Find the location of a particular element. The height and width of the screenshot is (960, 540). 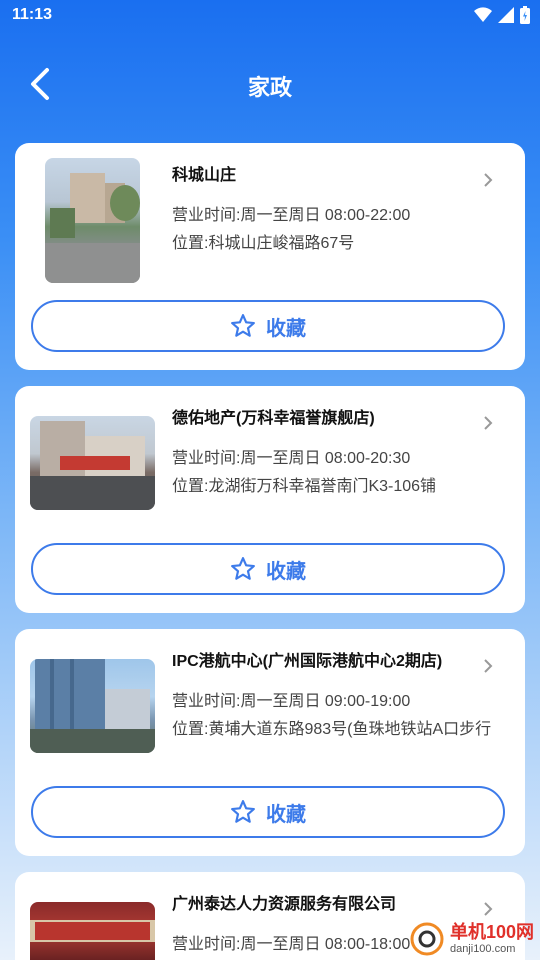

status-icons is located at coordinates (502, 15).